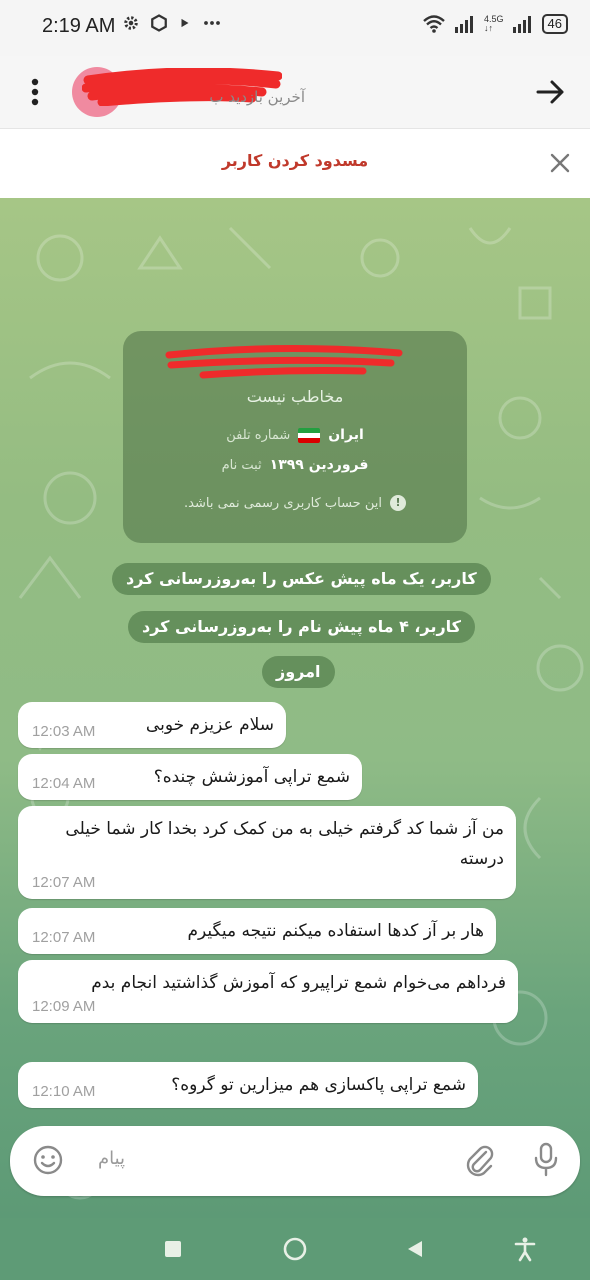 The image size is (590, 1280). Describe the element at coordinates (209, 725) in the screenshot. I see `message-text: سلام عزیزم خوبی` at that location.